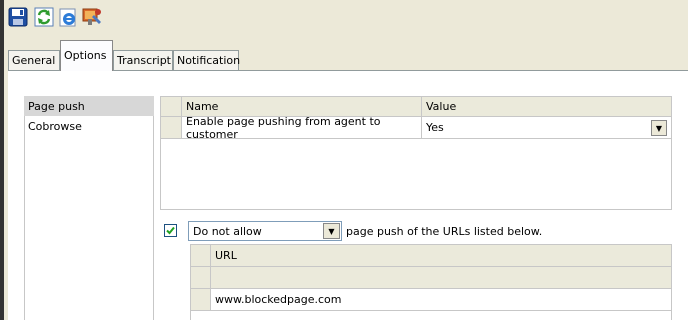 The width and height of the screenshot is (688, 320). I want to click on tab-options: Options, so click(86, 55).